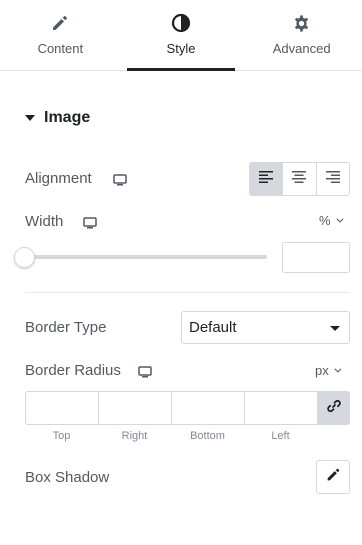 The height and width of the screenshot is (545, 362). Describe the element at coordinates (281, 408) in the screenshot. I see `radius-left-input` at that location.